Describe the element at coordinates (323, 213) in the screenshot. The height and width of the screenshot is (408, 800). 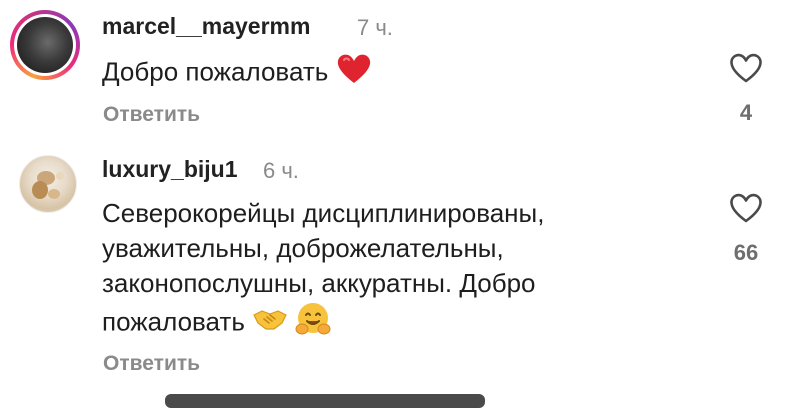
I see `comment-text-line: Северокорейцы дисциплинированы,` at that location.